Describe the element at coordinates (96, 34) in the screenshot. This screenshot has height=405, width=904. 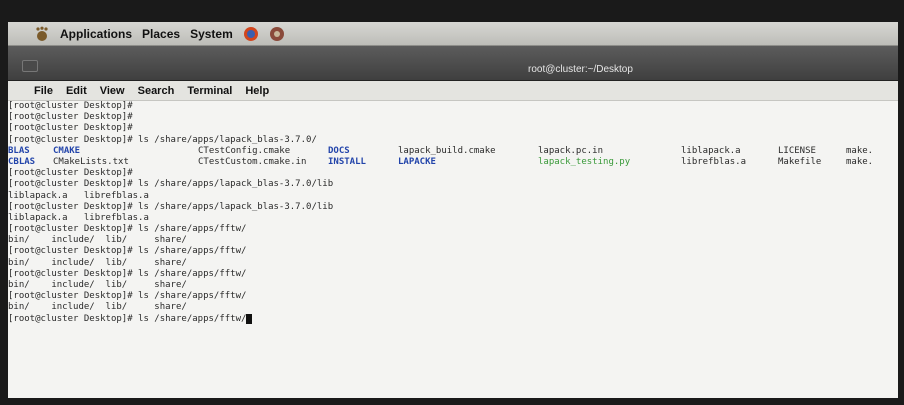
I see `applications-menu: Applications` at that location.